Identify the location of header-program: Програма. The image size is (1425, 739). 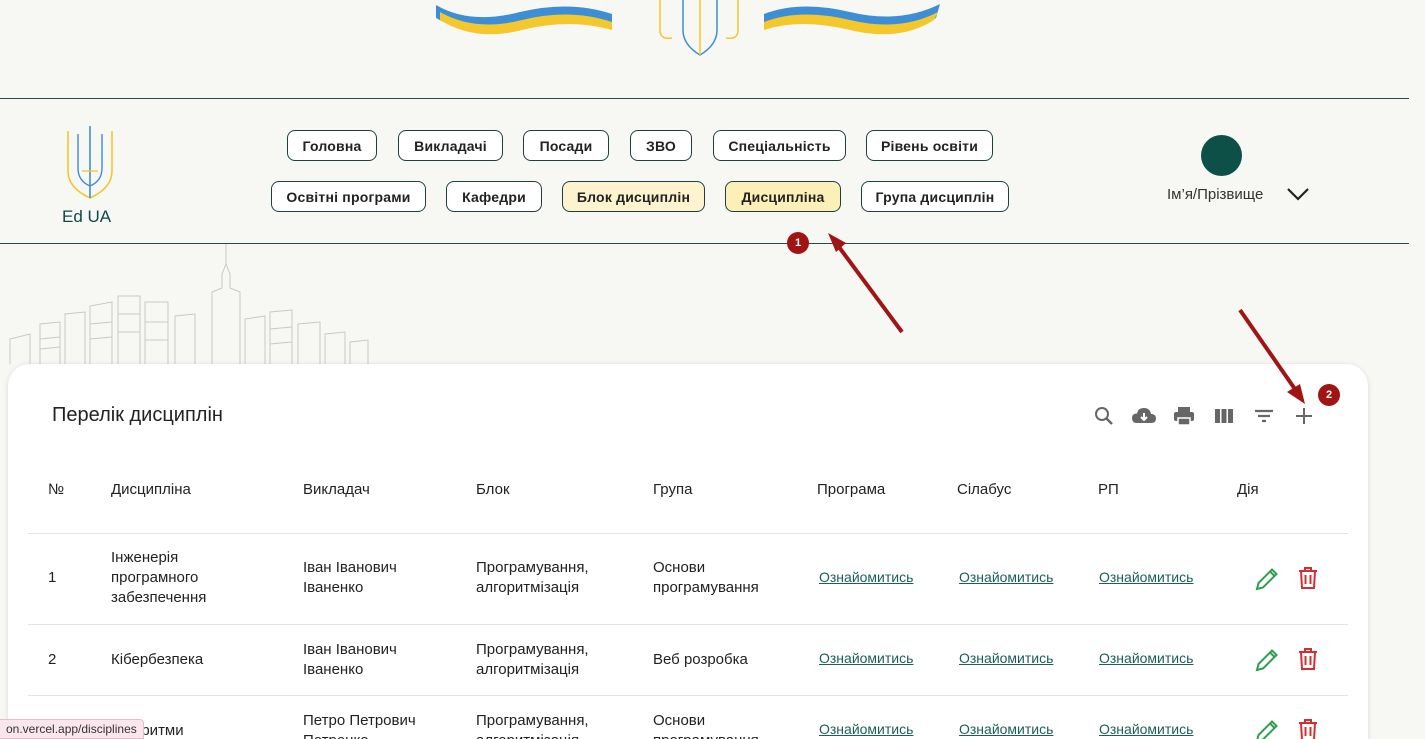
(851, 489).